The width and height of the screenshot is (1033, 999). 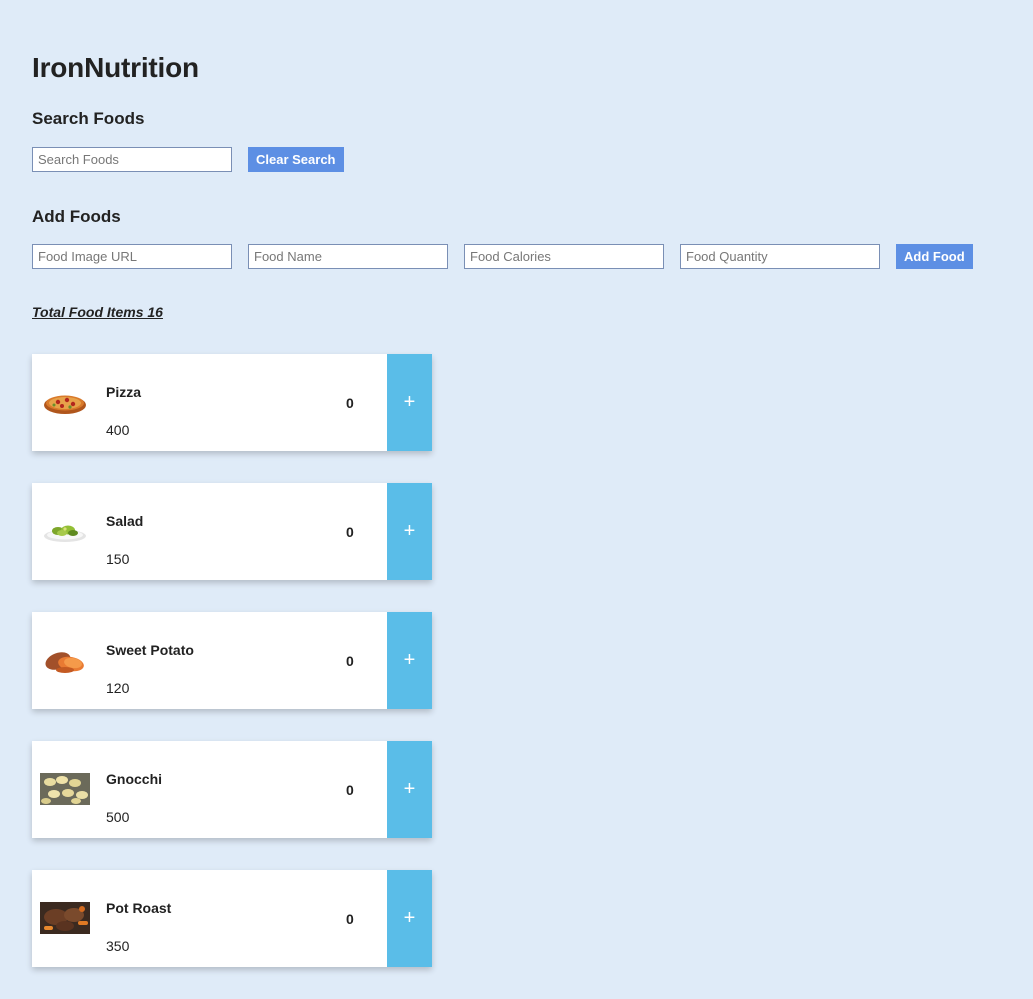 I want to click on food-name-input, so click(x=348, y=256).